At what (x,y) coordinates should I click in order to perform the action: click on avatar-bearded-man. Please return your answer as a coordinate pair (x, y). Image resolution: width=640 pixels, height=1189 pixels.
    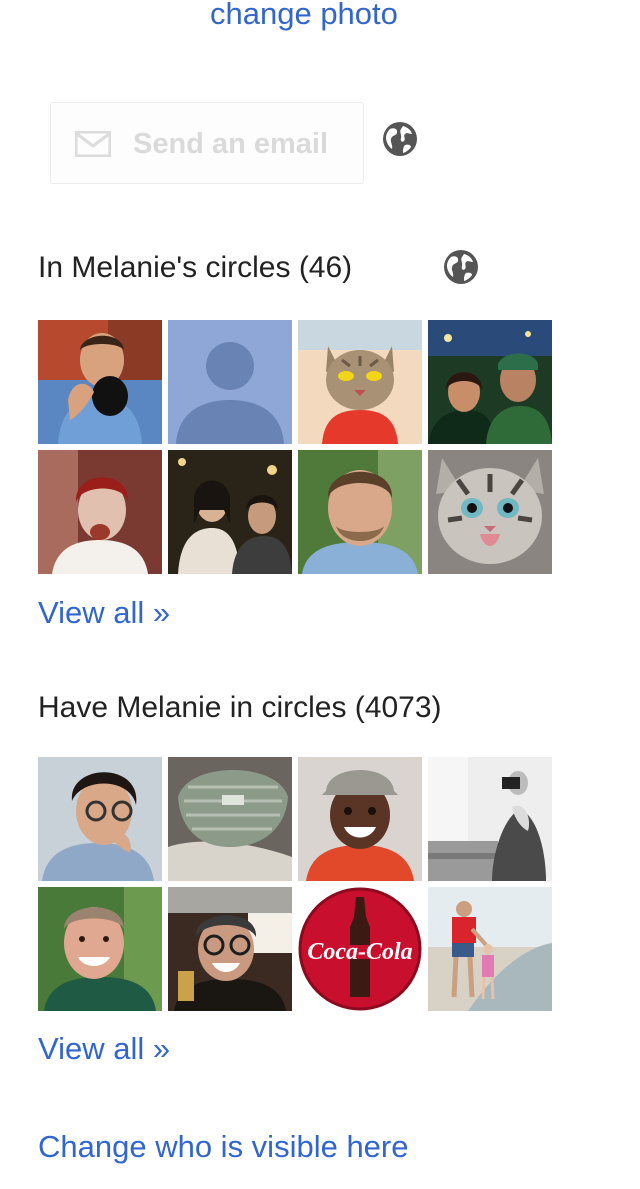
    Looking at the image, I should click on (360, 512).